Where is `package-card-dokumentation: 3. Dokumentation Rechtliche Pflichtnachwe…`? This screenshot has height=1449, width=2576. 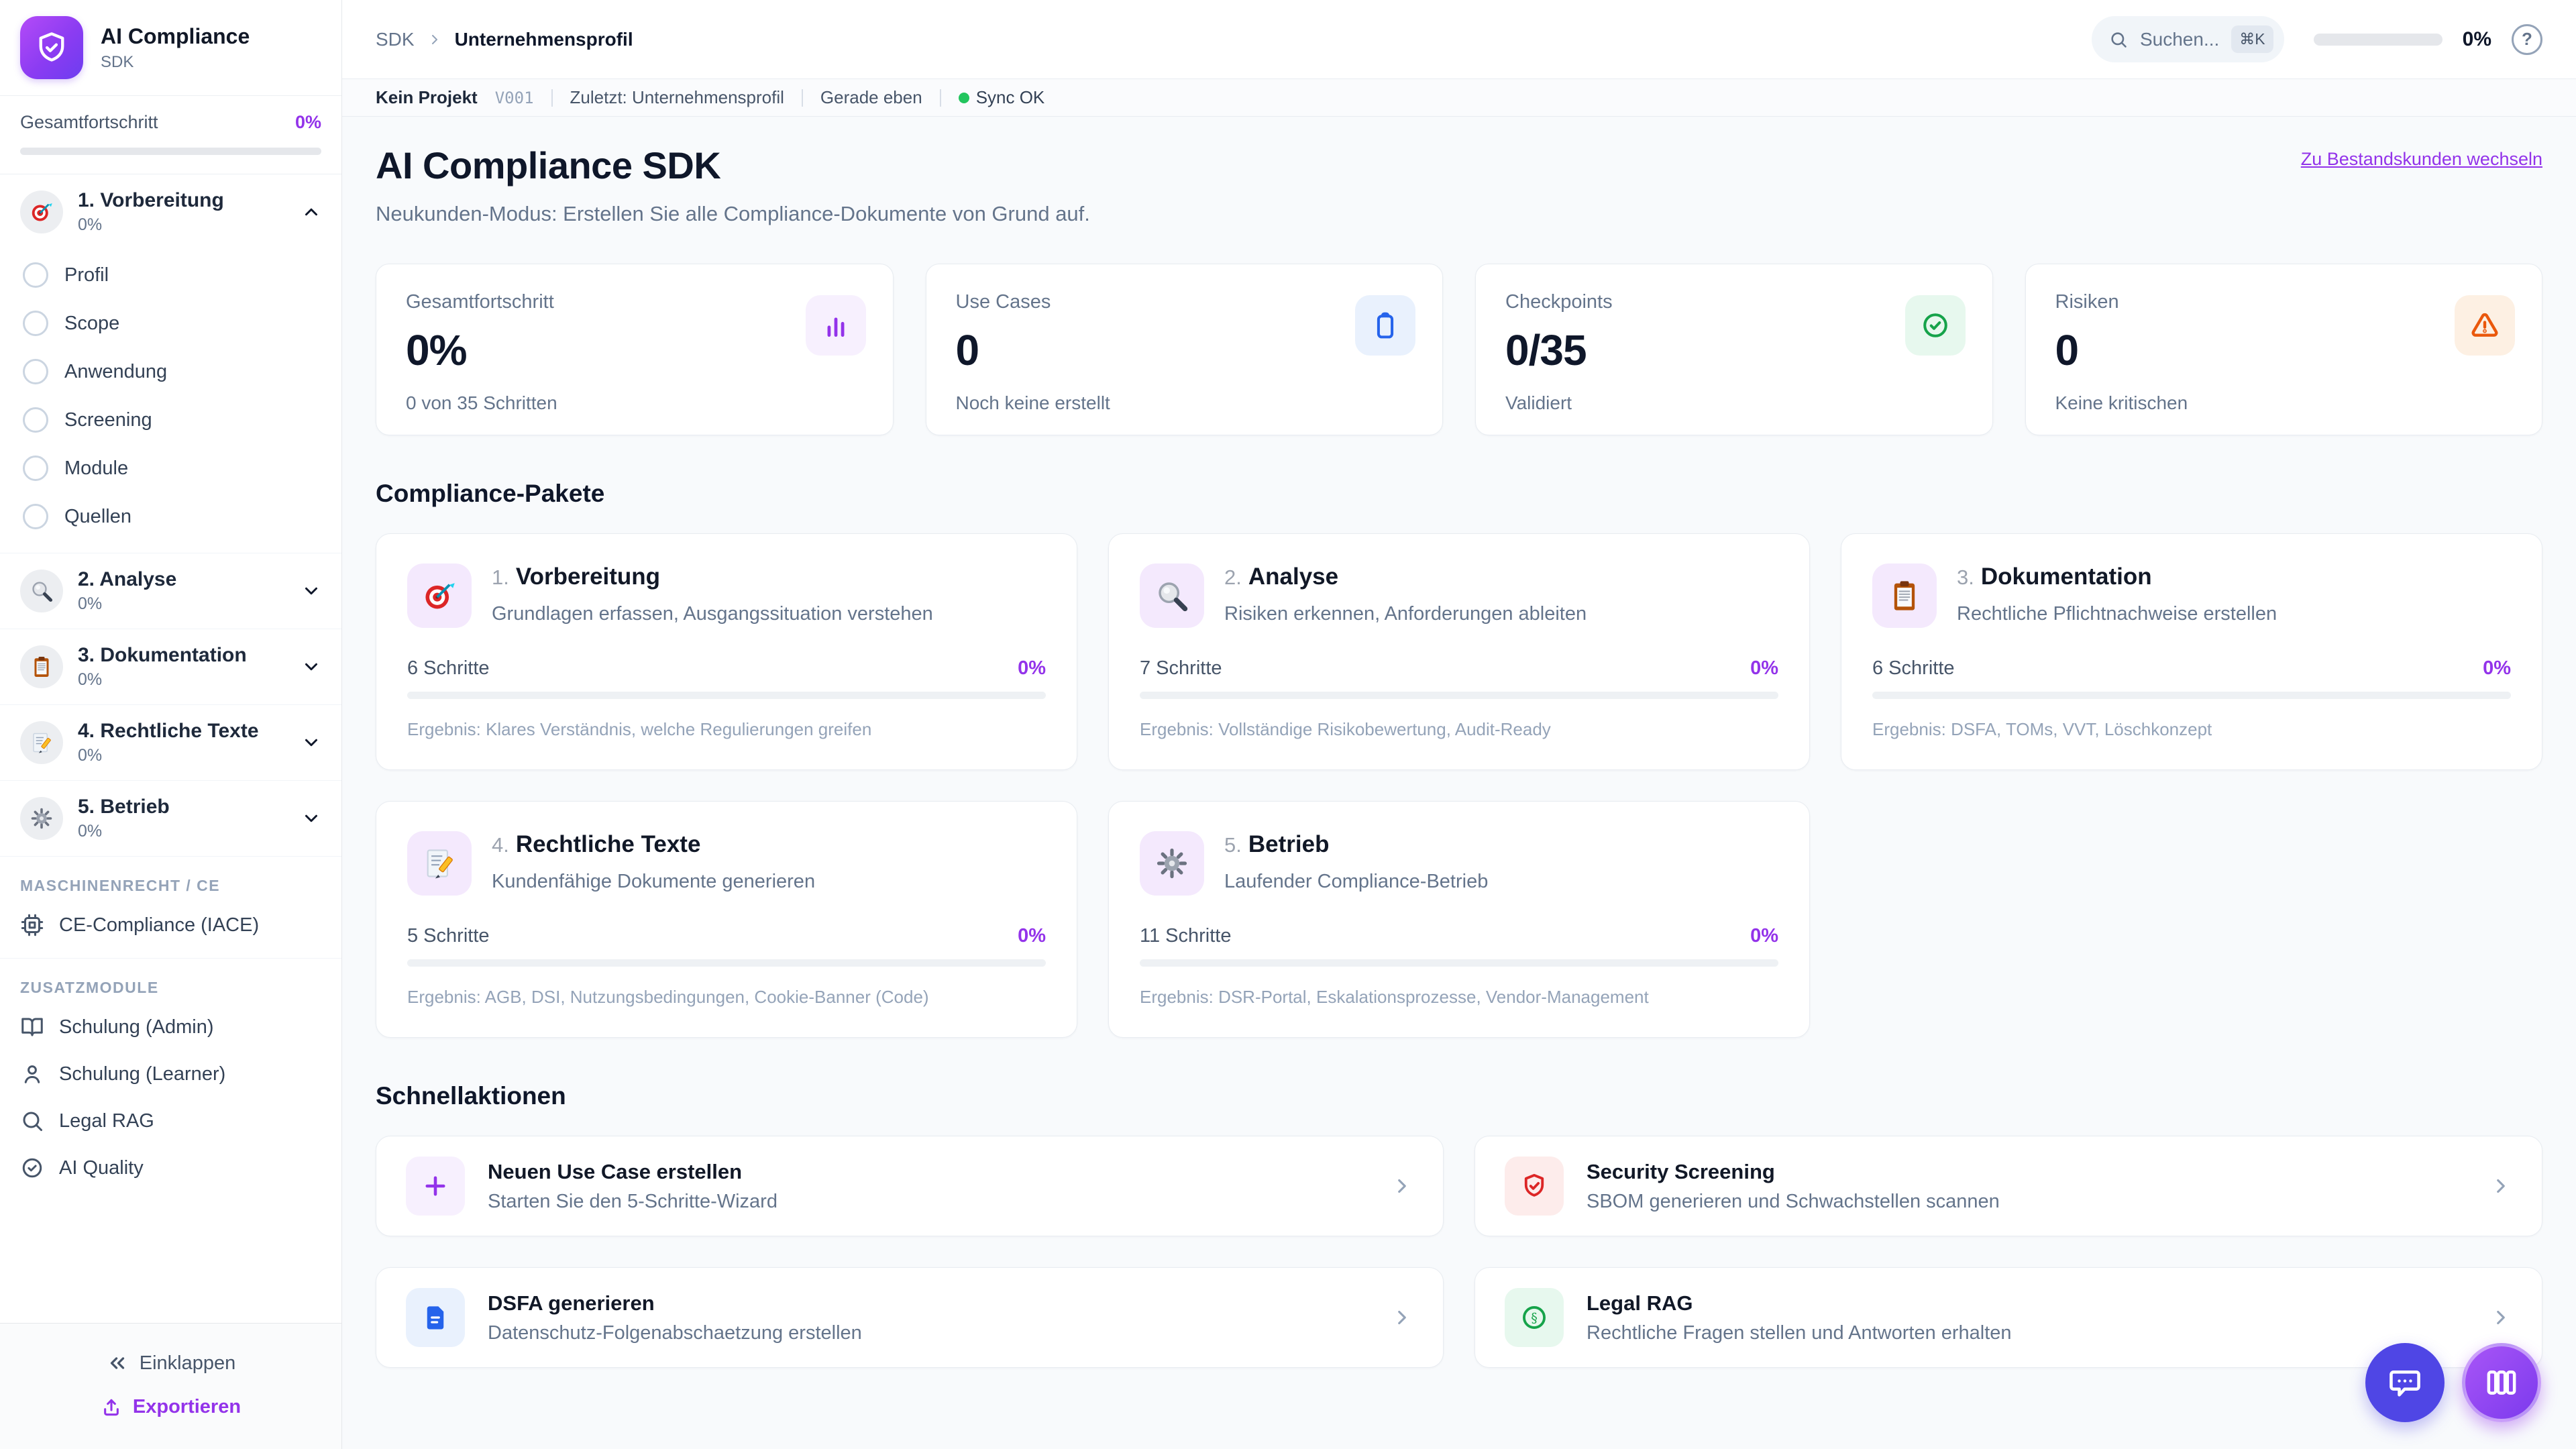
package-card-dokumentation: 3. Dokumentation Rechtliche Pflichtnachwe… is located at coordinates (2191, 651).